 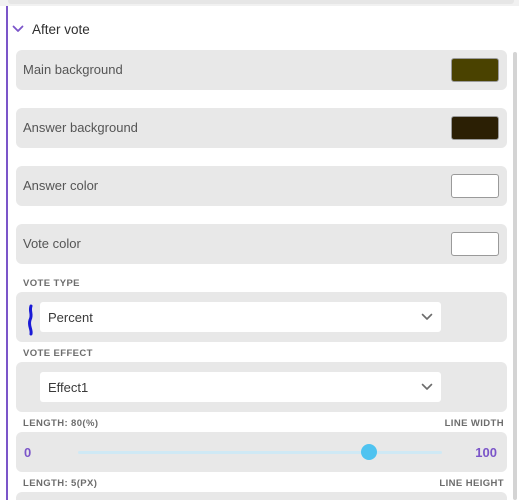 What do you see at coordinates (80, 127) in the screenshot?
I see `answer-background-label: Answer background` at bounding box center [80, 127].